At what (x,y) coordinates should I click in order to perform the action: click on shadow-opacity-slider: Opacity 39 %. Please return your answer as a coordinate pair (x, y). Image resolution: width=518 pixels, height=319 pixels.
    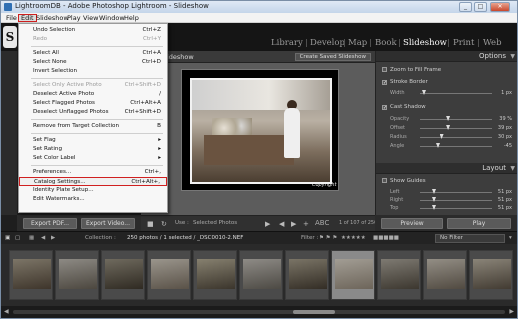
    Looking at the image, I should click on (451, 119).